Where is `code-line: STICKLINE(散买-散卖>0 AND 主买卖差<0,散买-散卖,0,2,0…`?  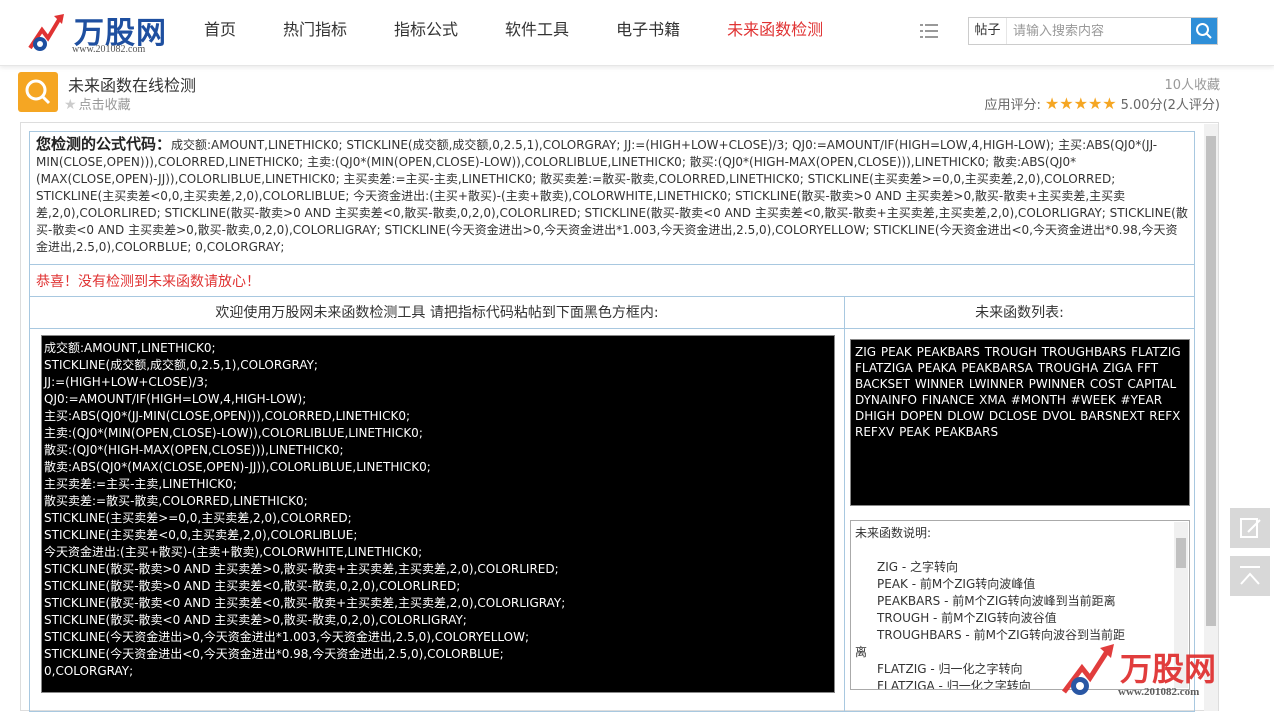 code-line: STICKLINE(散买-散卖>0 AND 主买卖差<0,散买-散卖,0,2,0… is located at coordinates (252, 586).